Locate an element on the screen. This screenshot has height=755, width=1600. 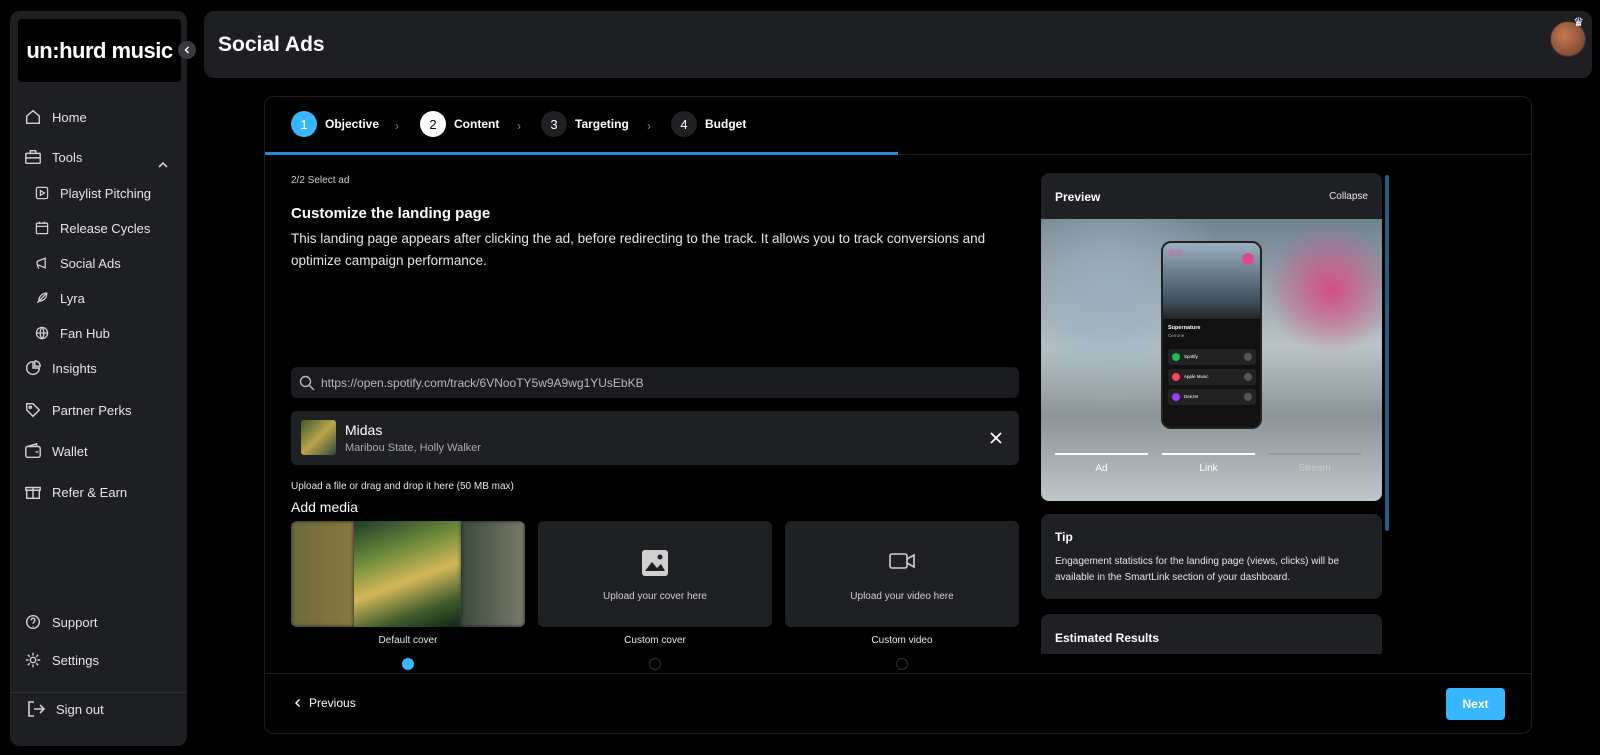
step-budget: 4 Budget is located at coordinates (708, 124).